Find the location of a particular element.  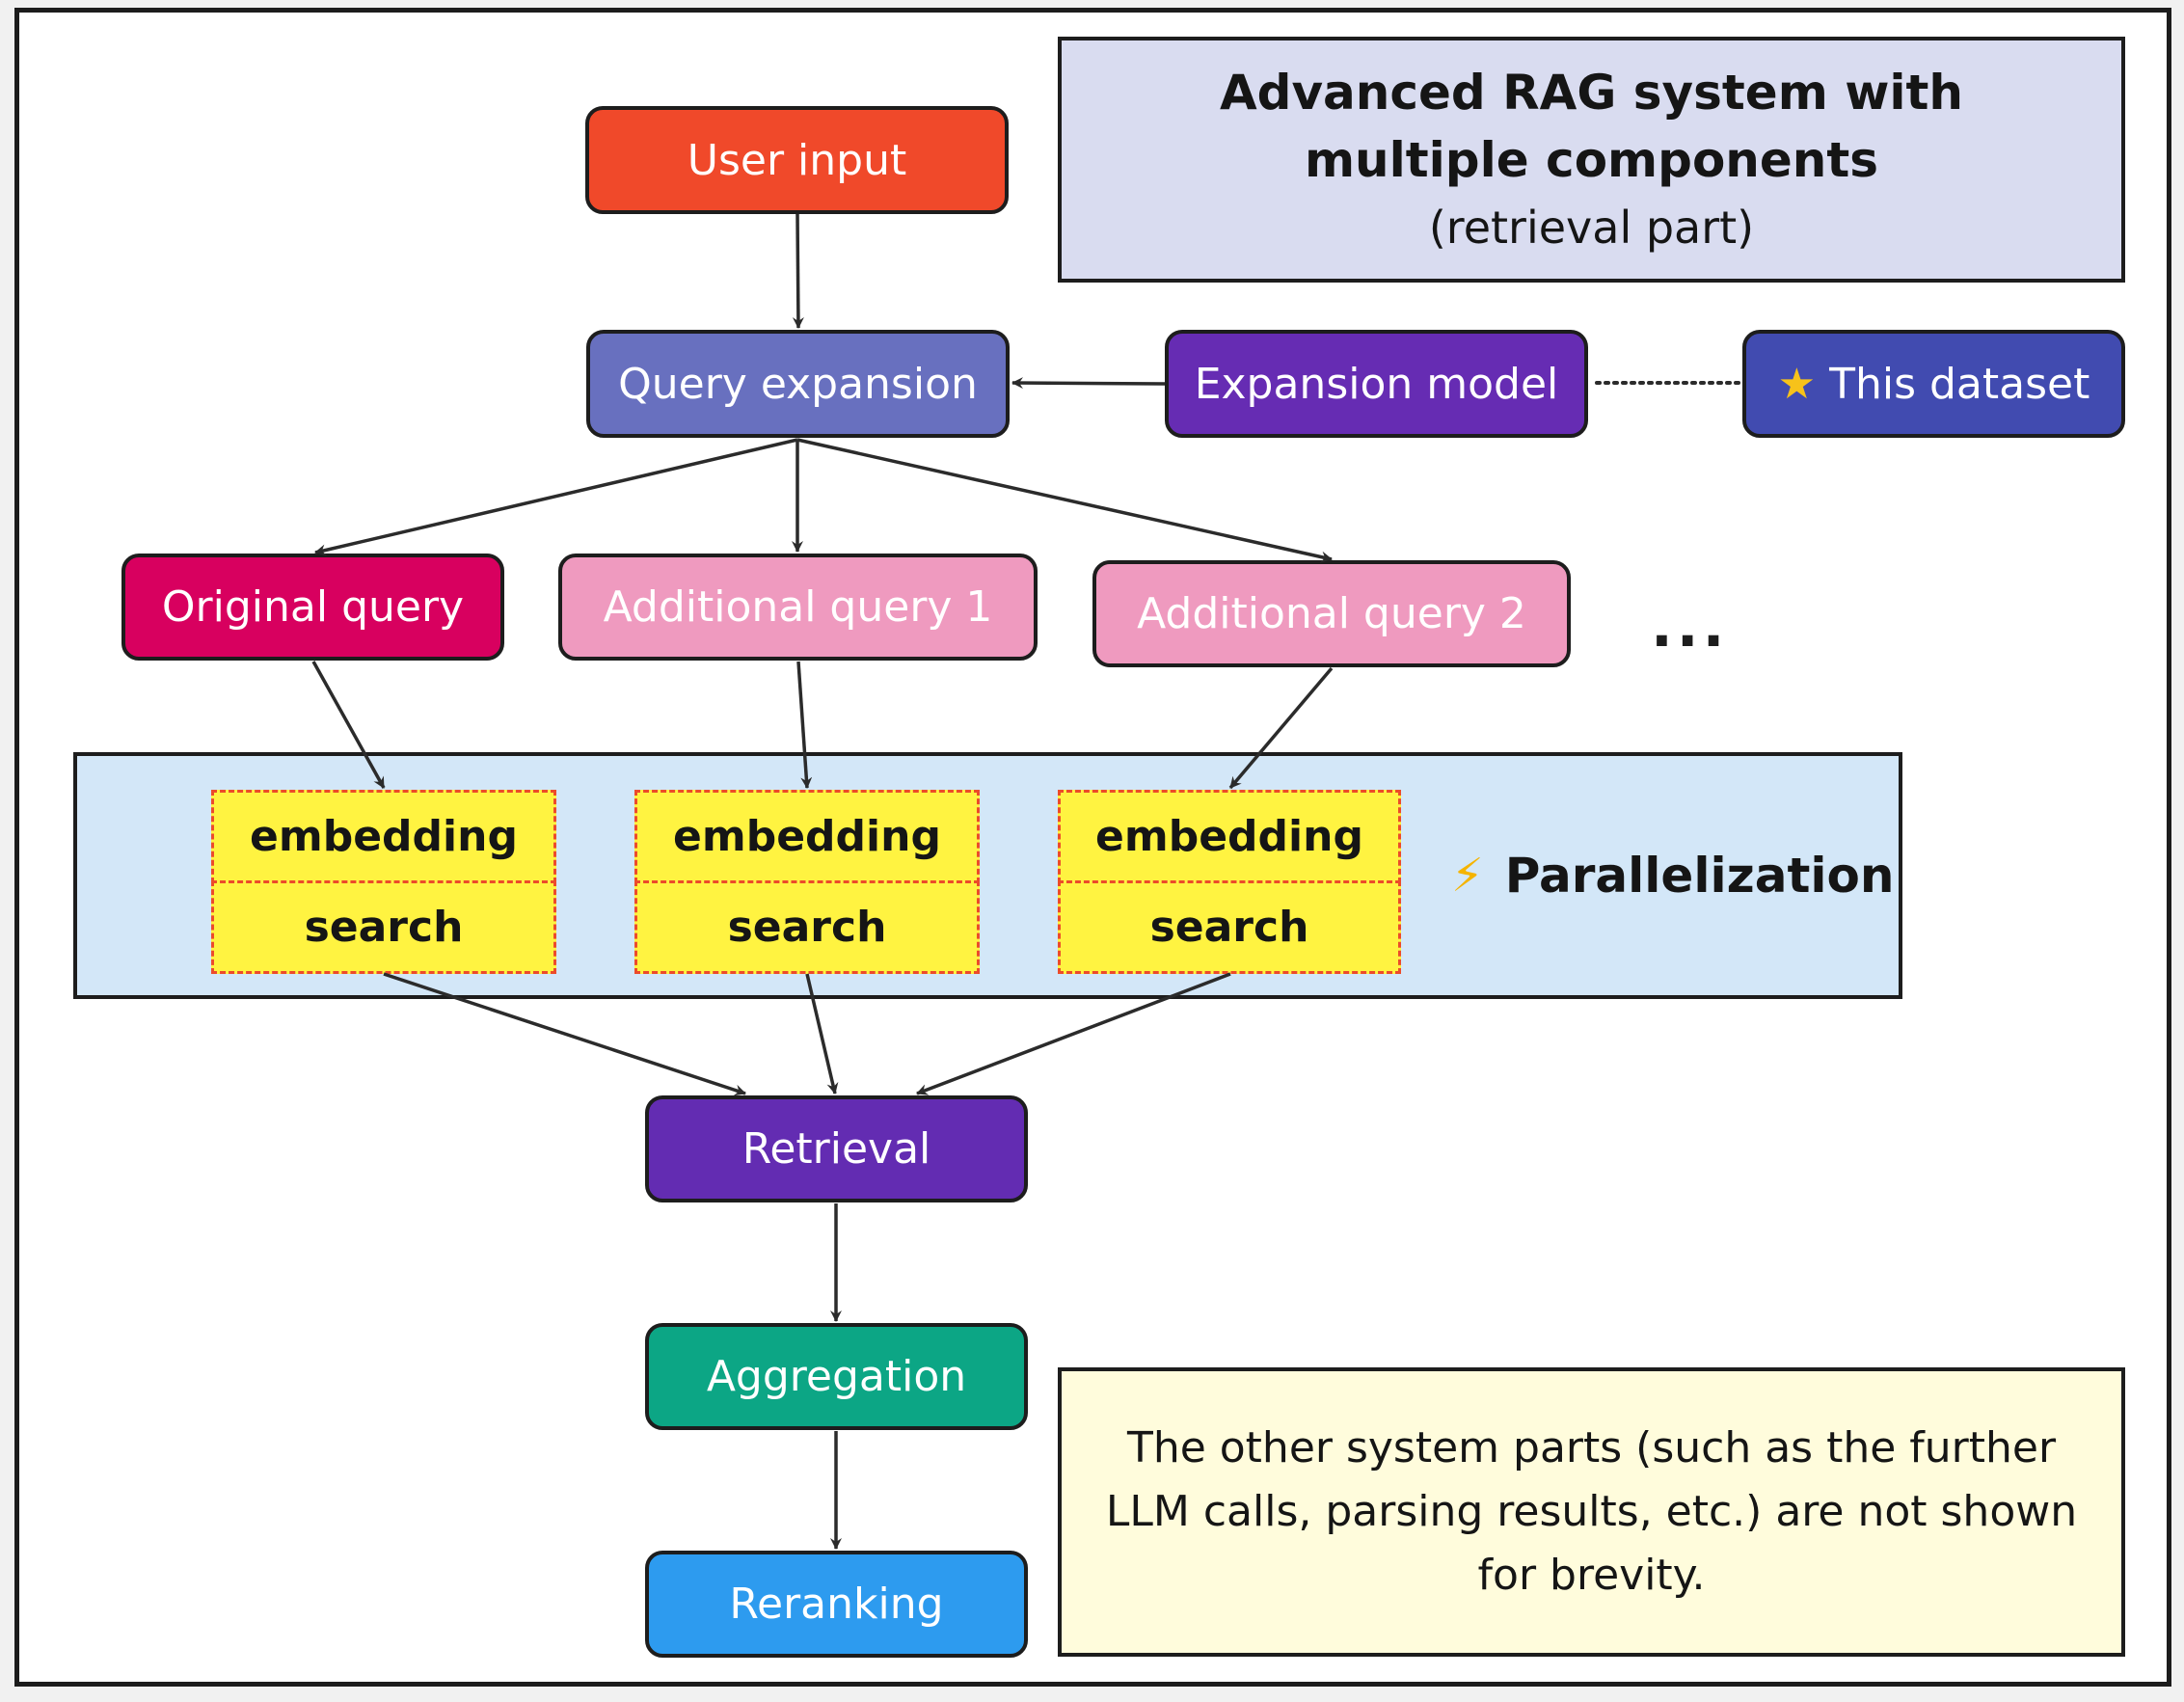

diagram-subtitle: (retrieval part) is located at coordinates (1591, 227).